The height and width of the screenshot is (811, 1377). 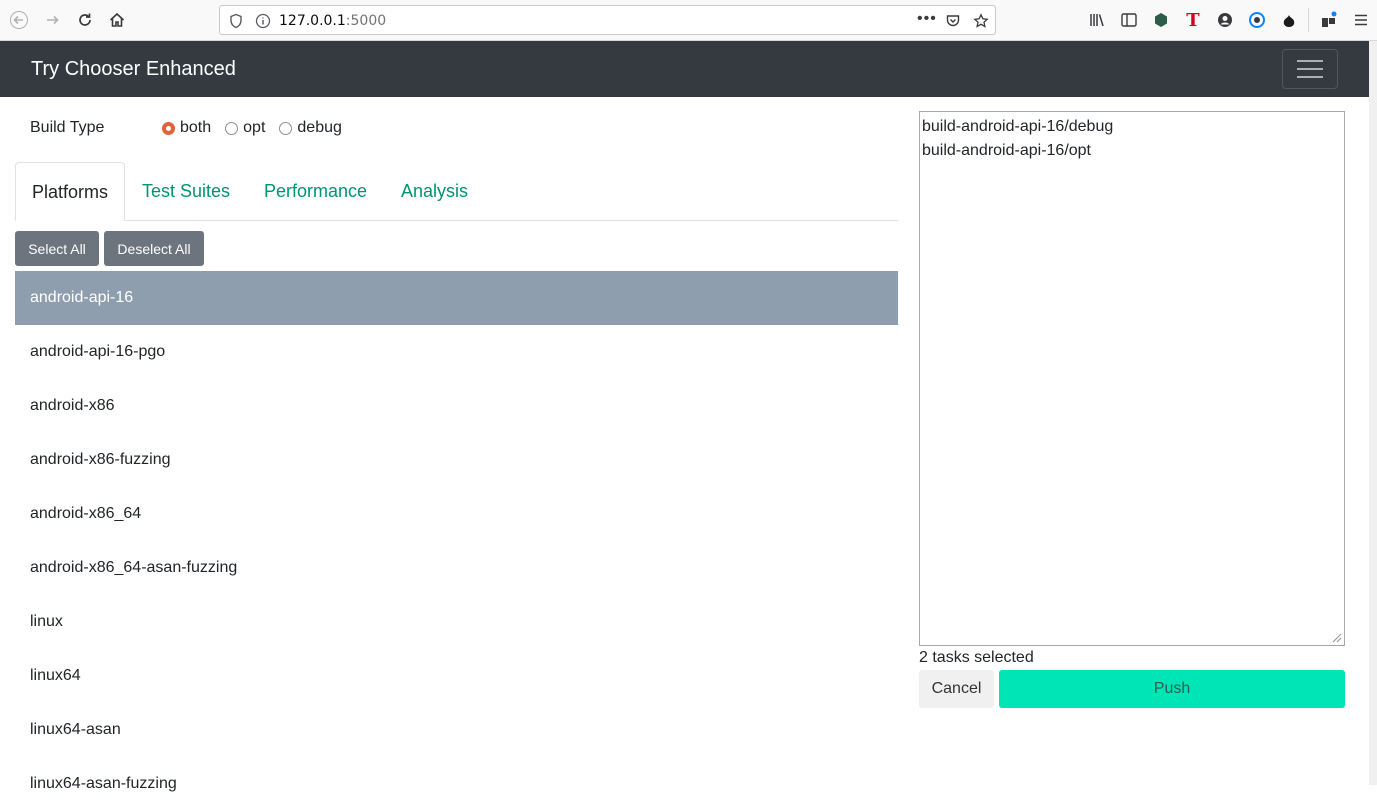 I want to click on push-button: Push, so click(x=1172, y=689).